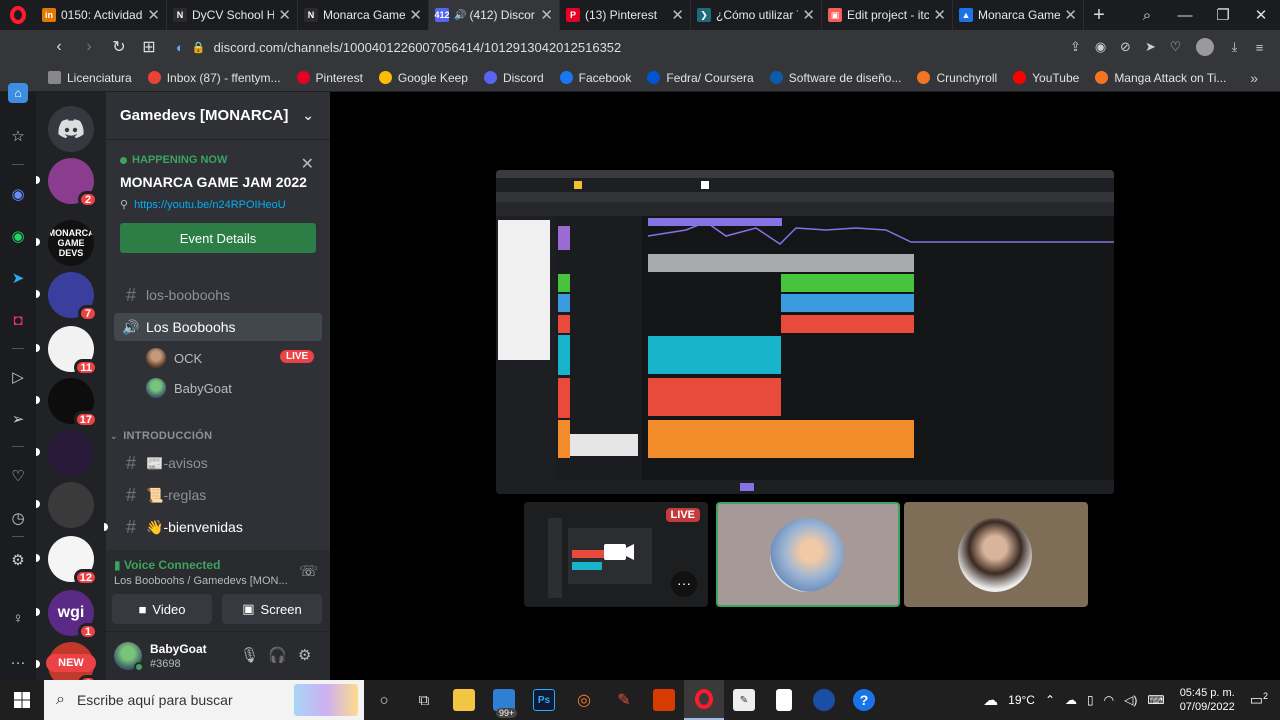 Image resolution: width=1280 pixels, height=720 pixels. I want to click on browser-tab: ▣ Edit project - itc ✕, so click(887, 15).